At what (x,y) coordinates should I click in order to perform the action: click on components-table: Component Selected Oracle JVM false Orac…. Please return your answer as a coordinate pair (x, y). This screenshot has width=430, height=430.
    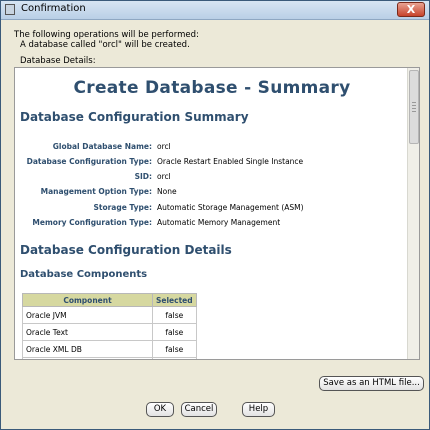
    Looking at the image, I should click on (109, 326).